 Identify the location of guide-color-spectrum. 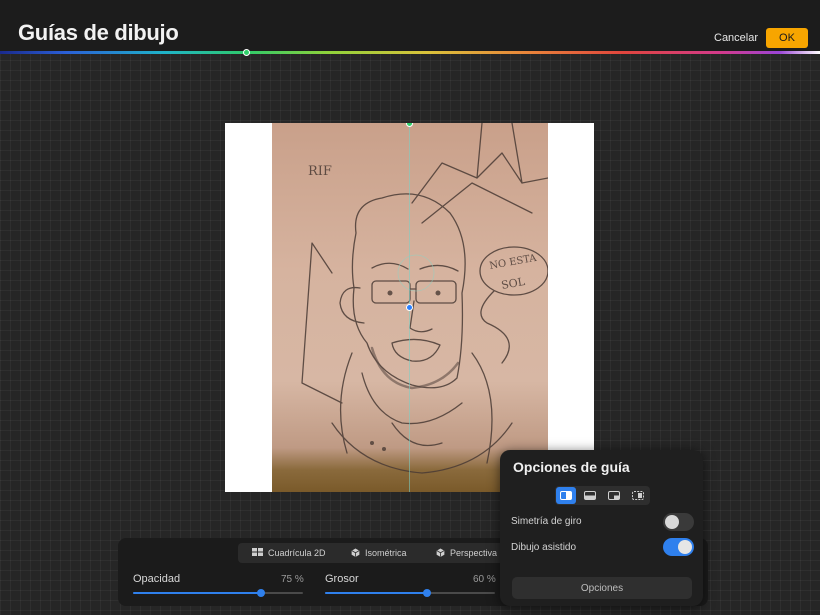
(410, 52).